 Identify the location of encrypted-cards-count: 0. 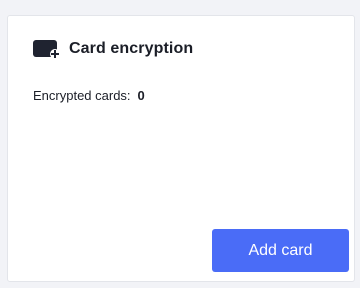
(141, 95).